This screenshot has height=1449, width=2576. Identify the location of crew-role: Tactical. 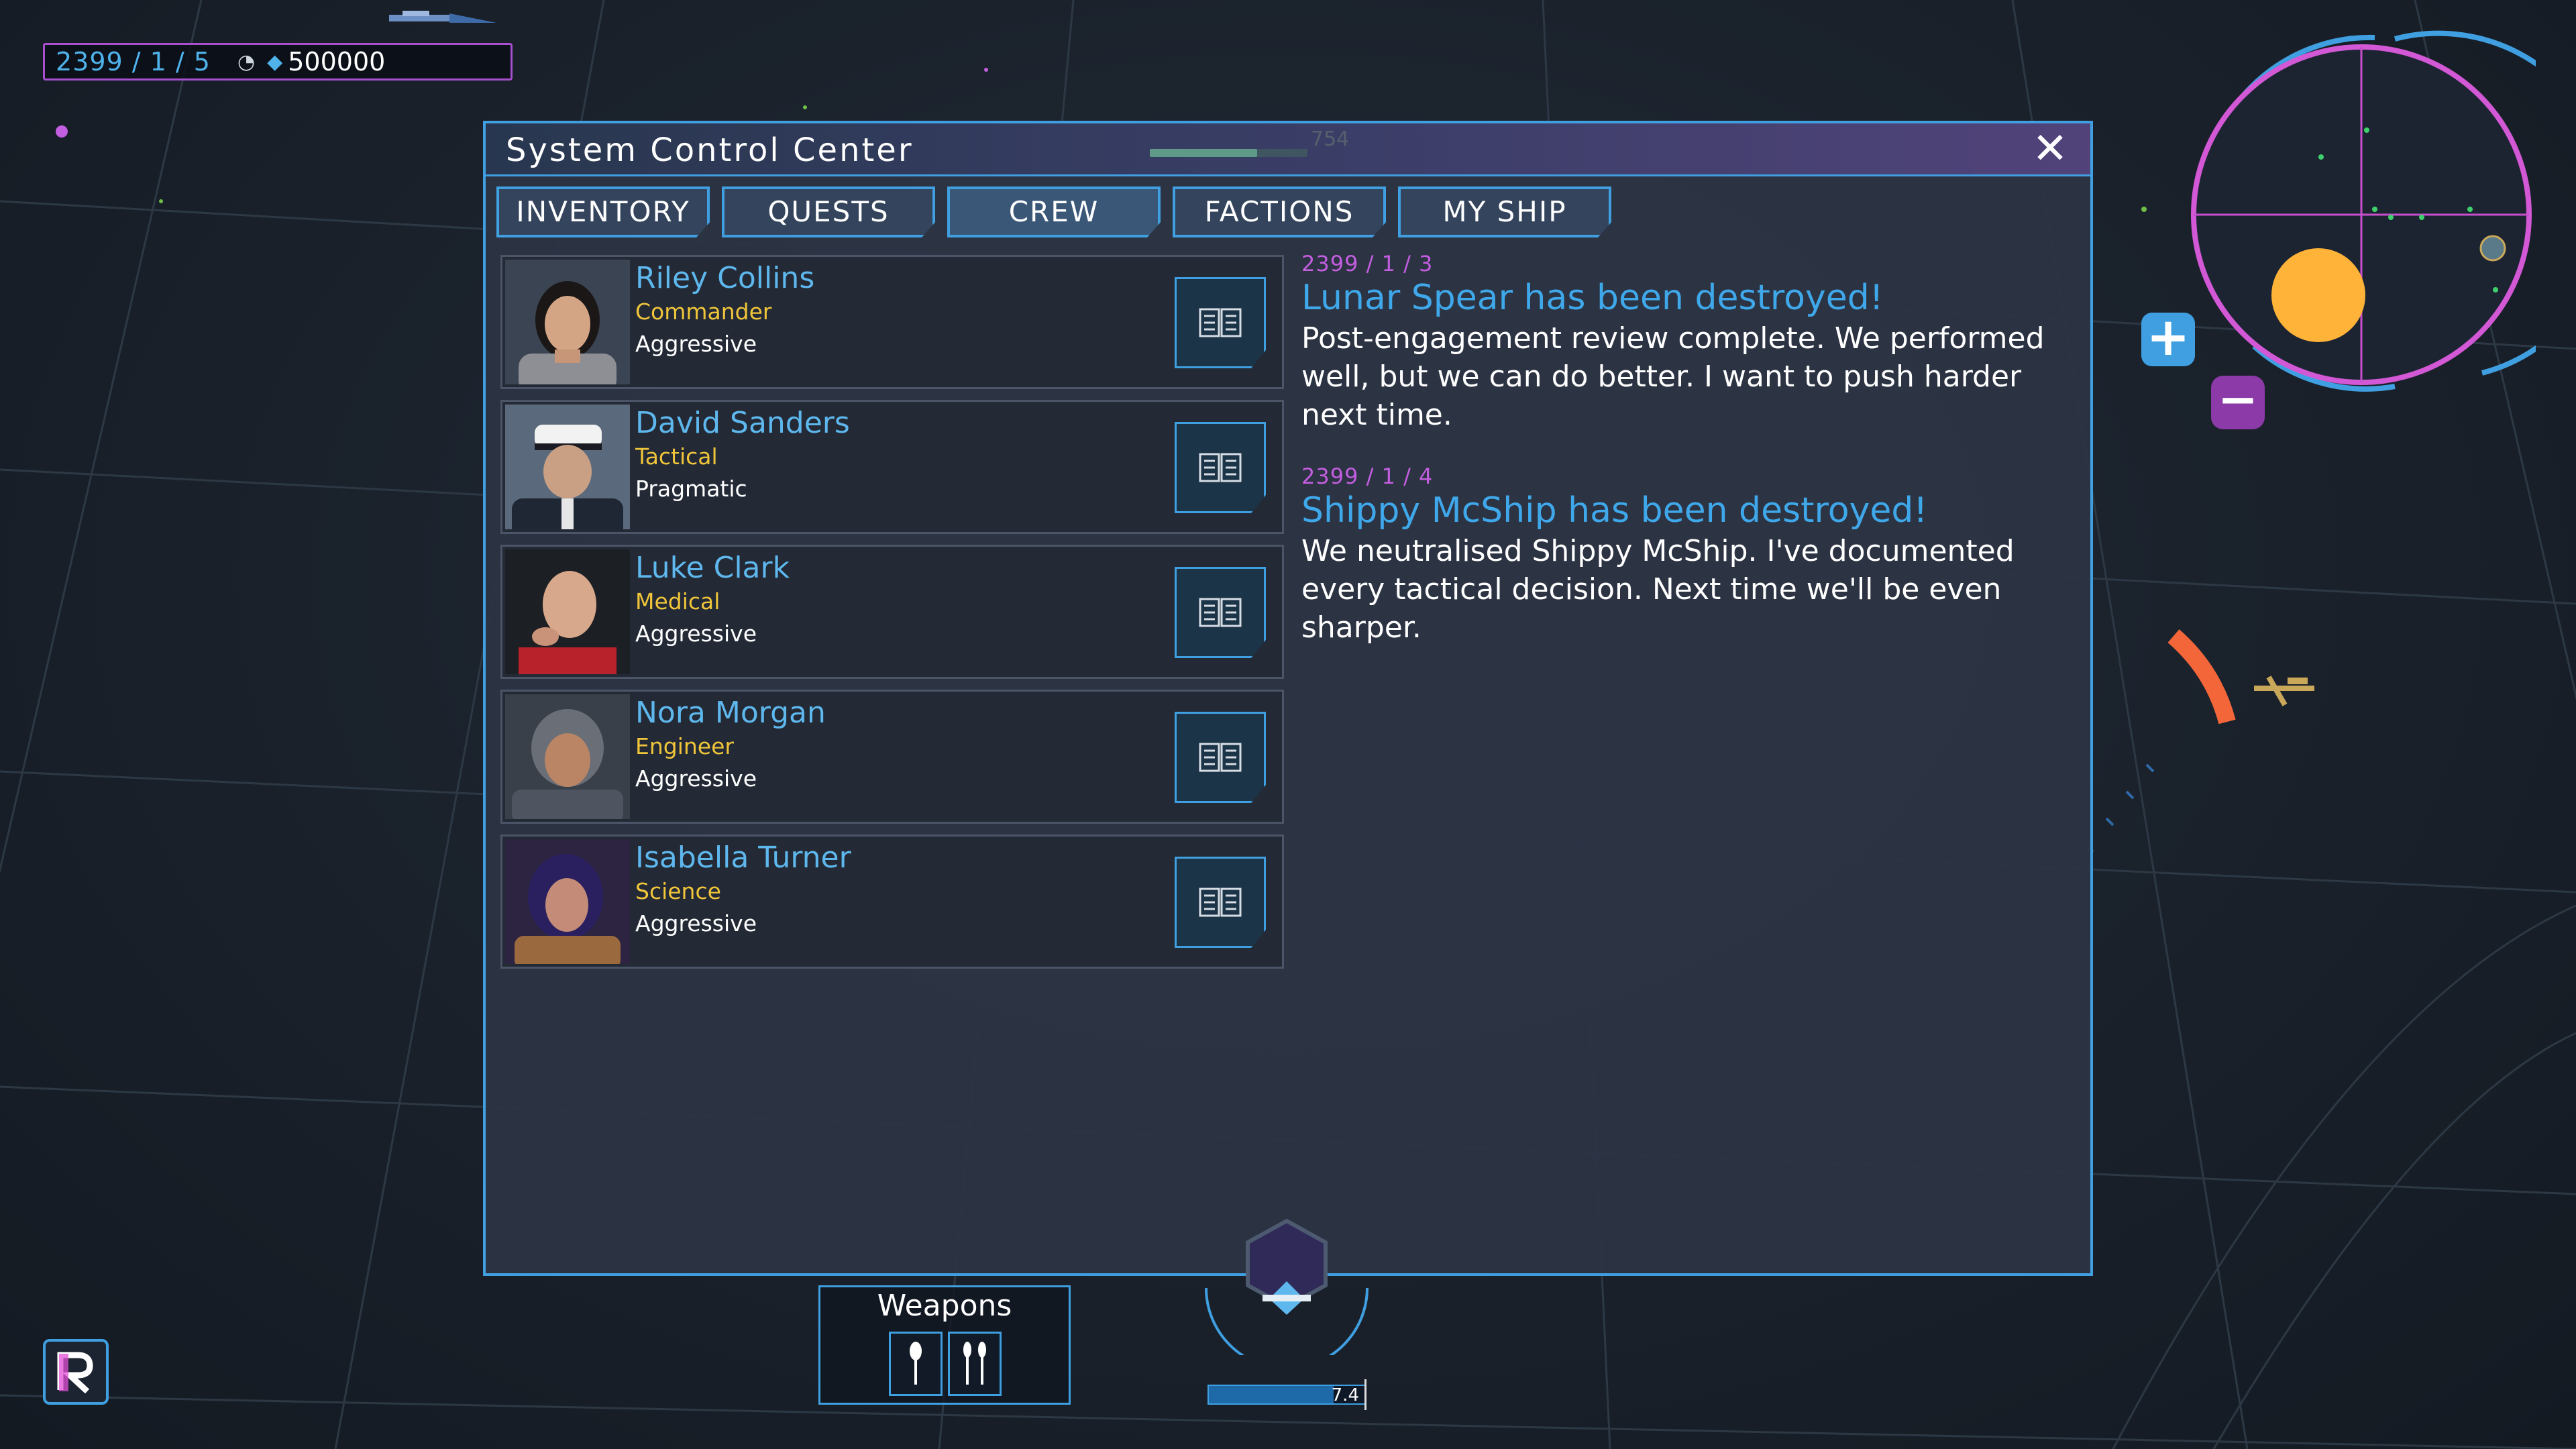
(676, 456).